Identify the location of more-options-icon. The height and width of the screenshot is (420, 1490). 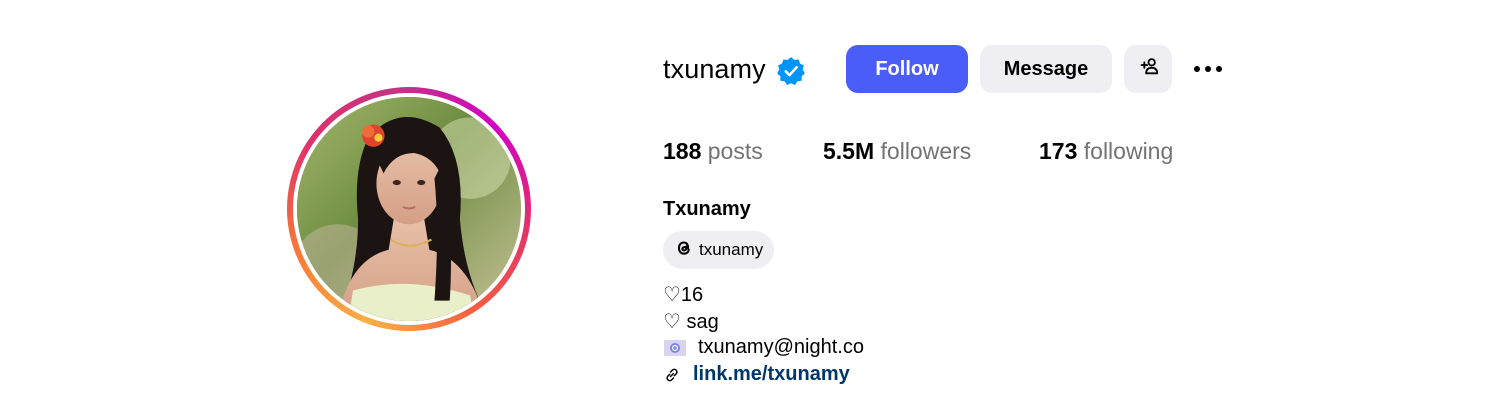
(1208, 69).